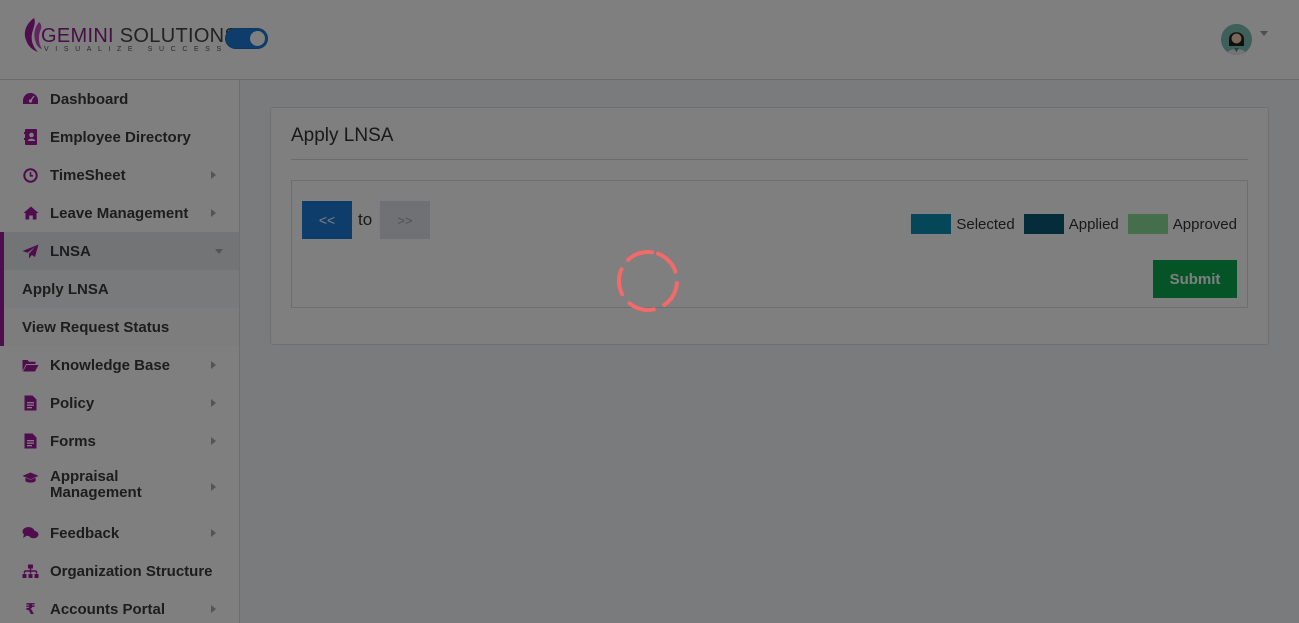 The image size is (1299, 623). Describe the element at coordinates (648, 281) in the screenshot. I see `loading-spinner-icon` at that location.